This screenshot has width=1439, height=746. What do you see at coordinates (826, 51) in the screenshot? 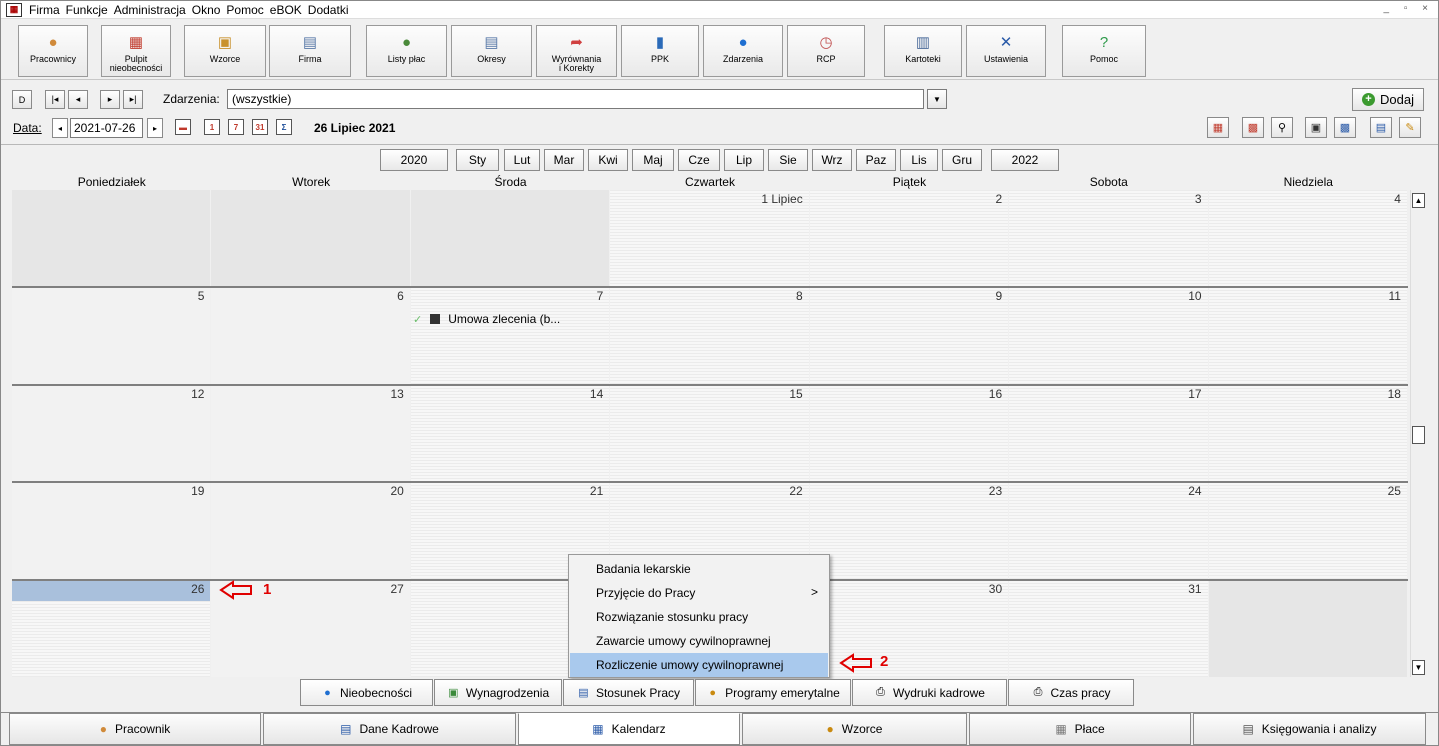
I see `toolbar-rcp-button: ◷ RCP` at bounding box center [826, 51].